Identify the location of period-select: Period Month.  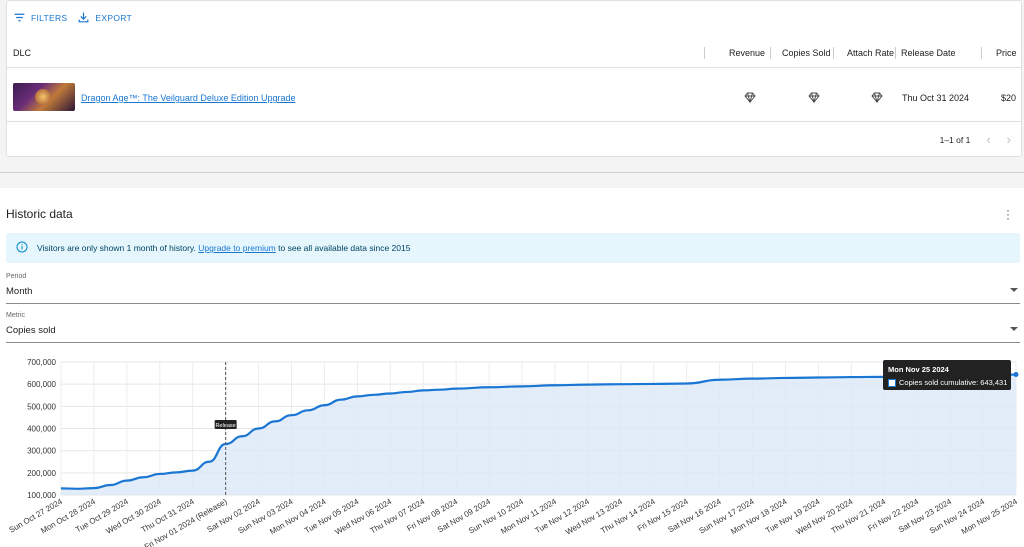
(513, 288).